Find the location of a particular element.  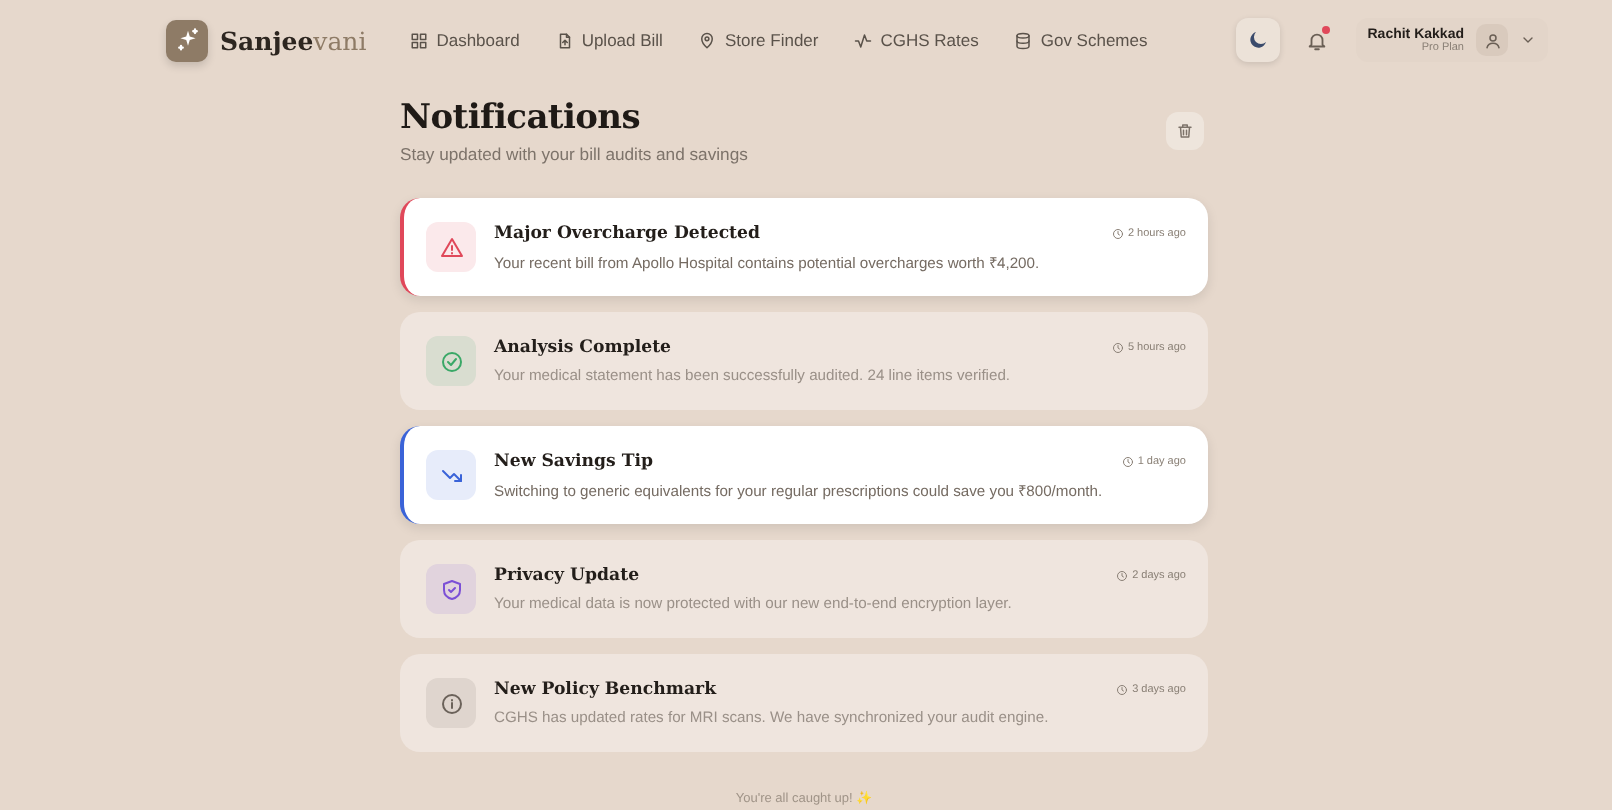

page-subtitle: Stay updated with your bill audits and savings is located at coordinates (574, 154).